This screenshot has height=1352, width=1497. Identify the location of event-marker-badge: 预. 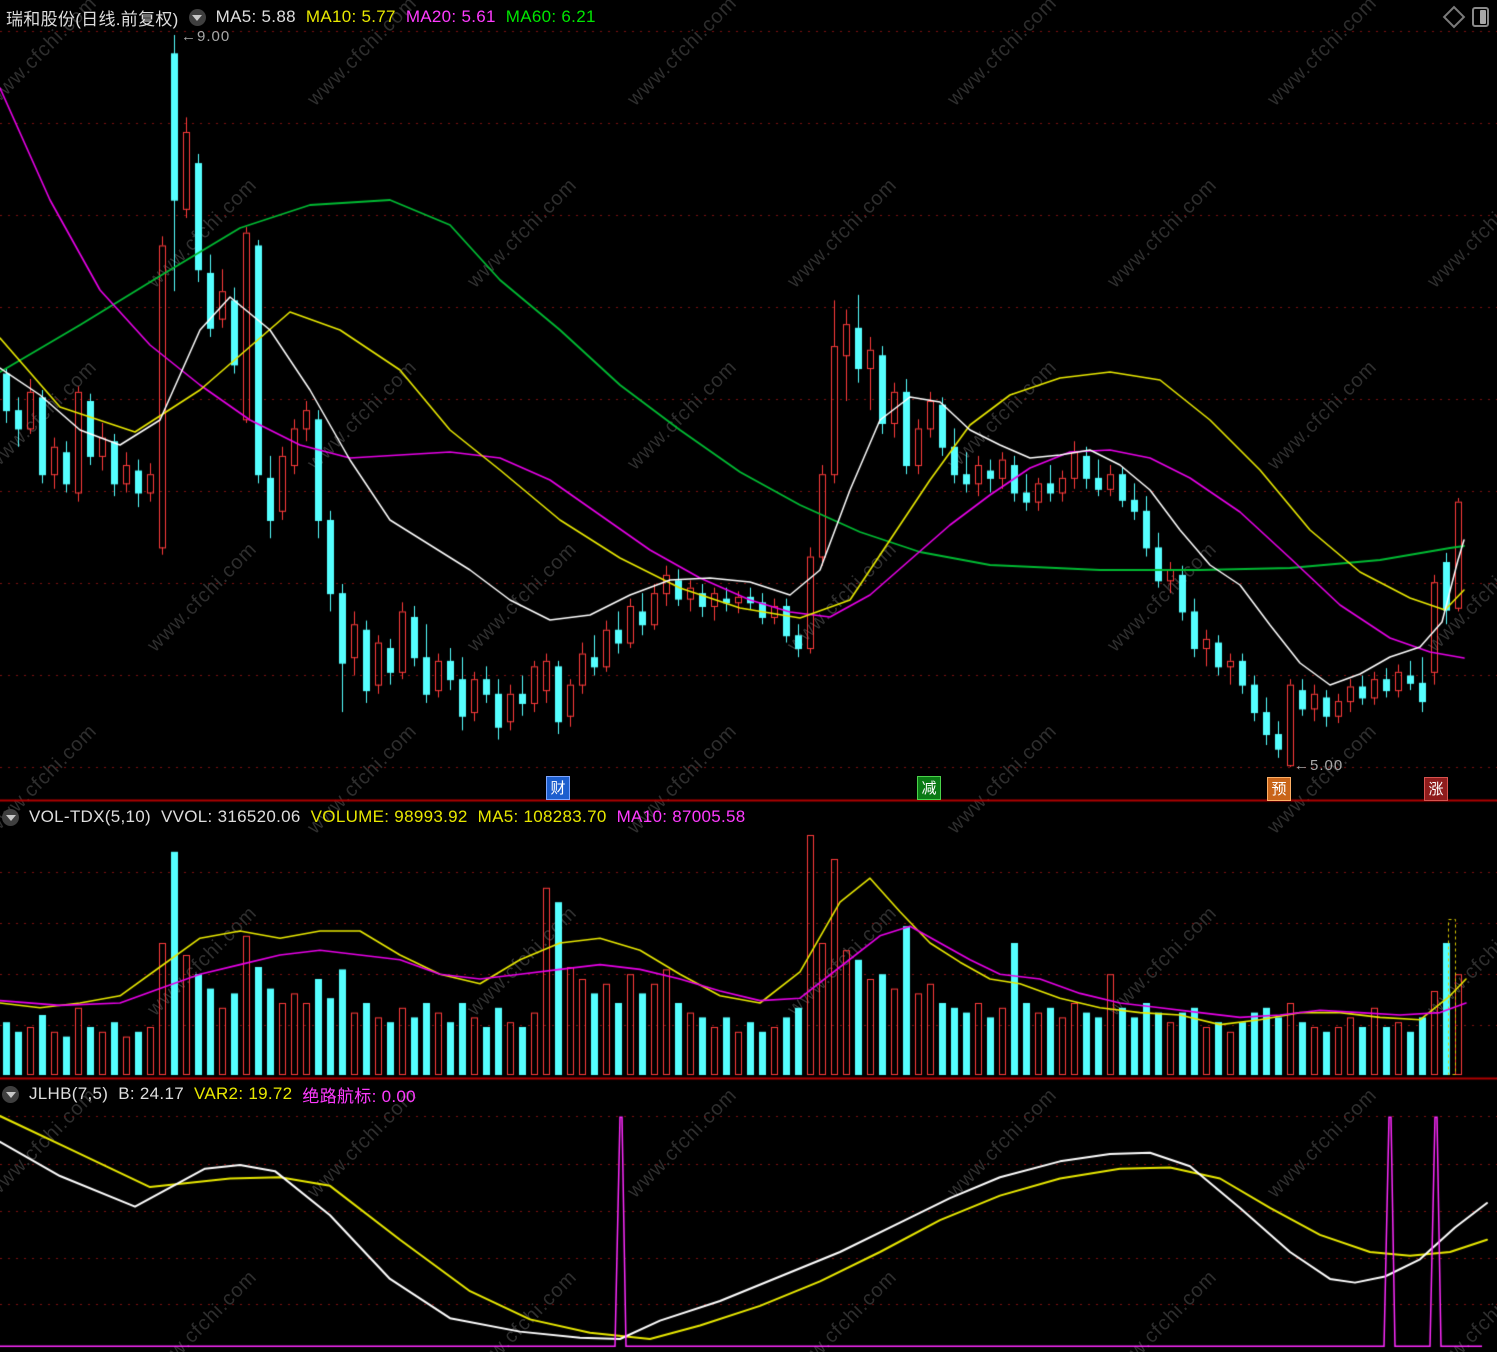
(1279, 789).